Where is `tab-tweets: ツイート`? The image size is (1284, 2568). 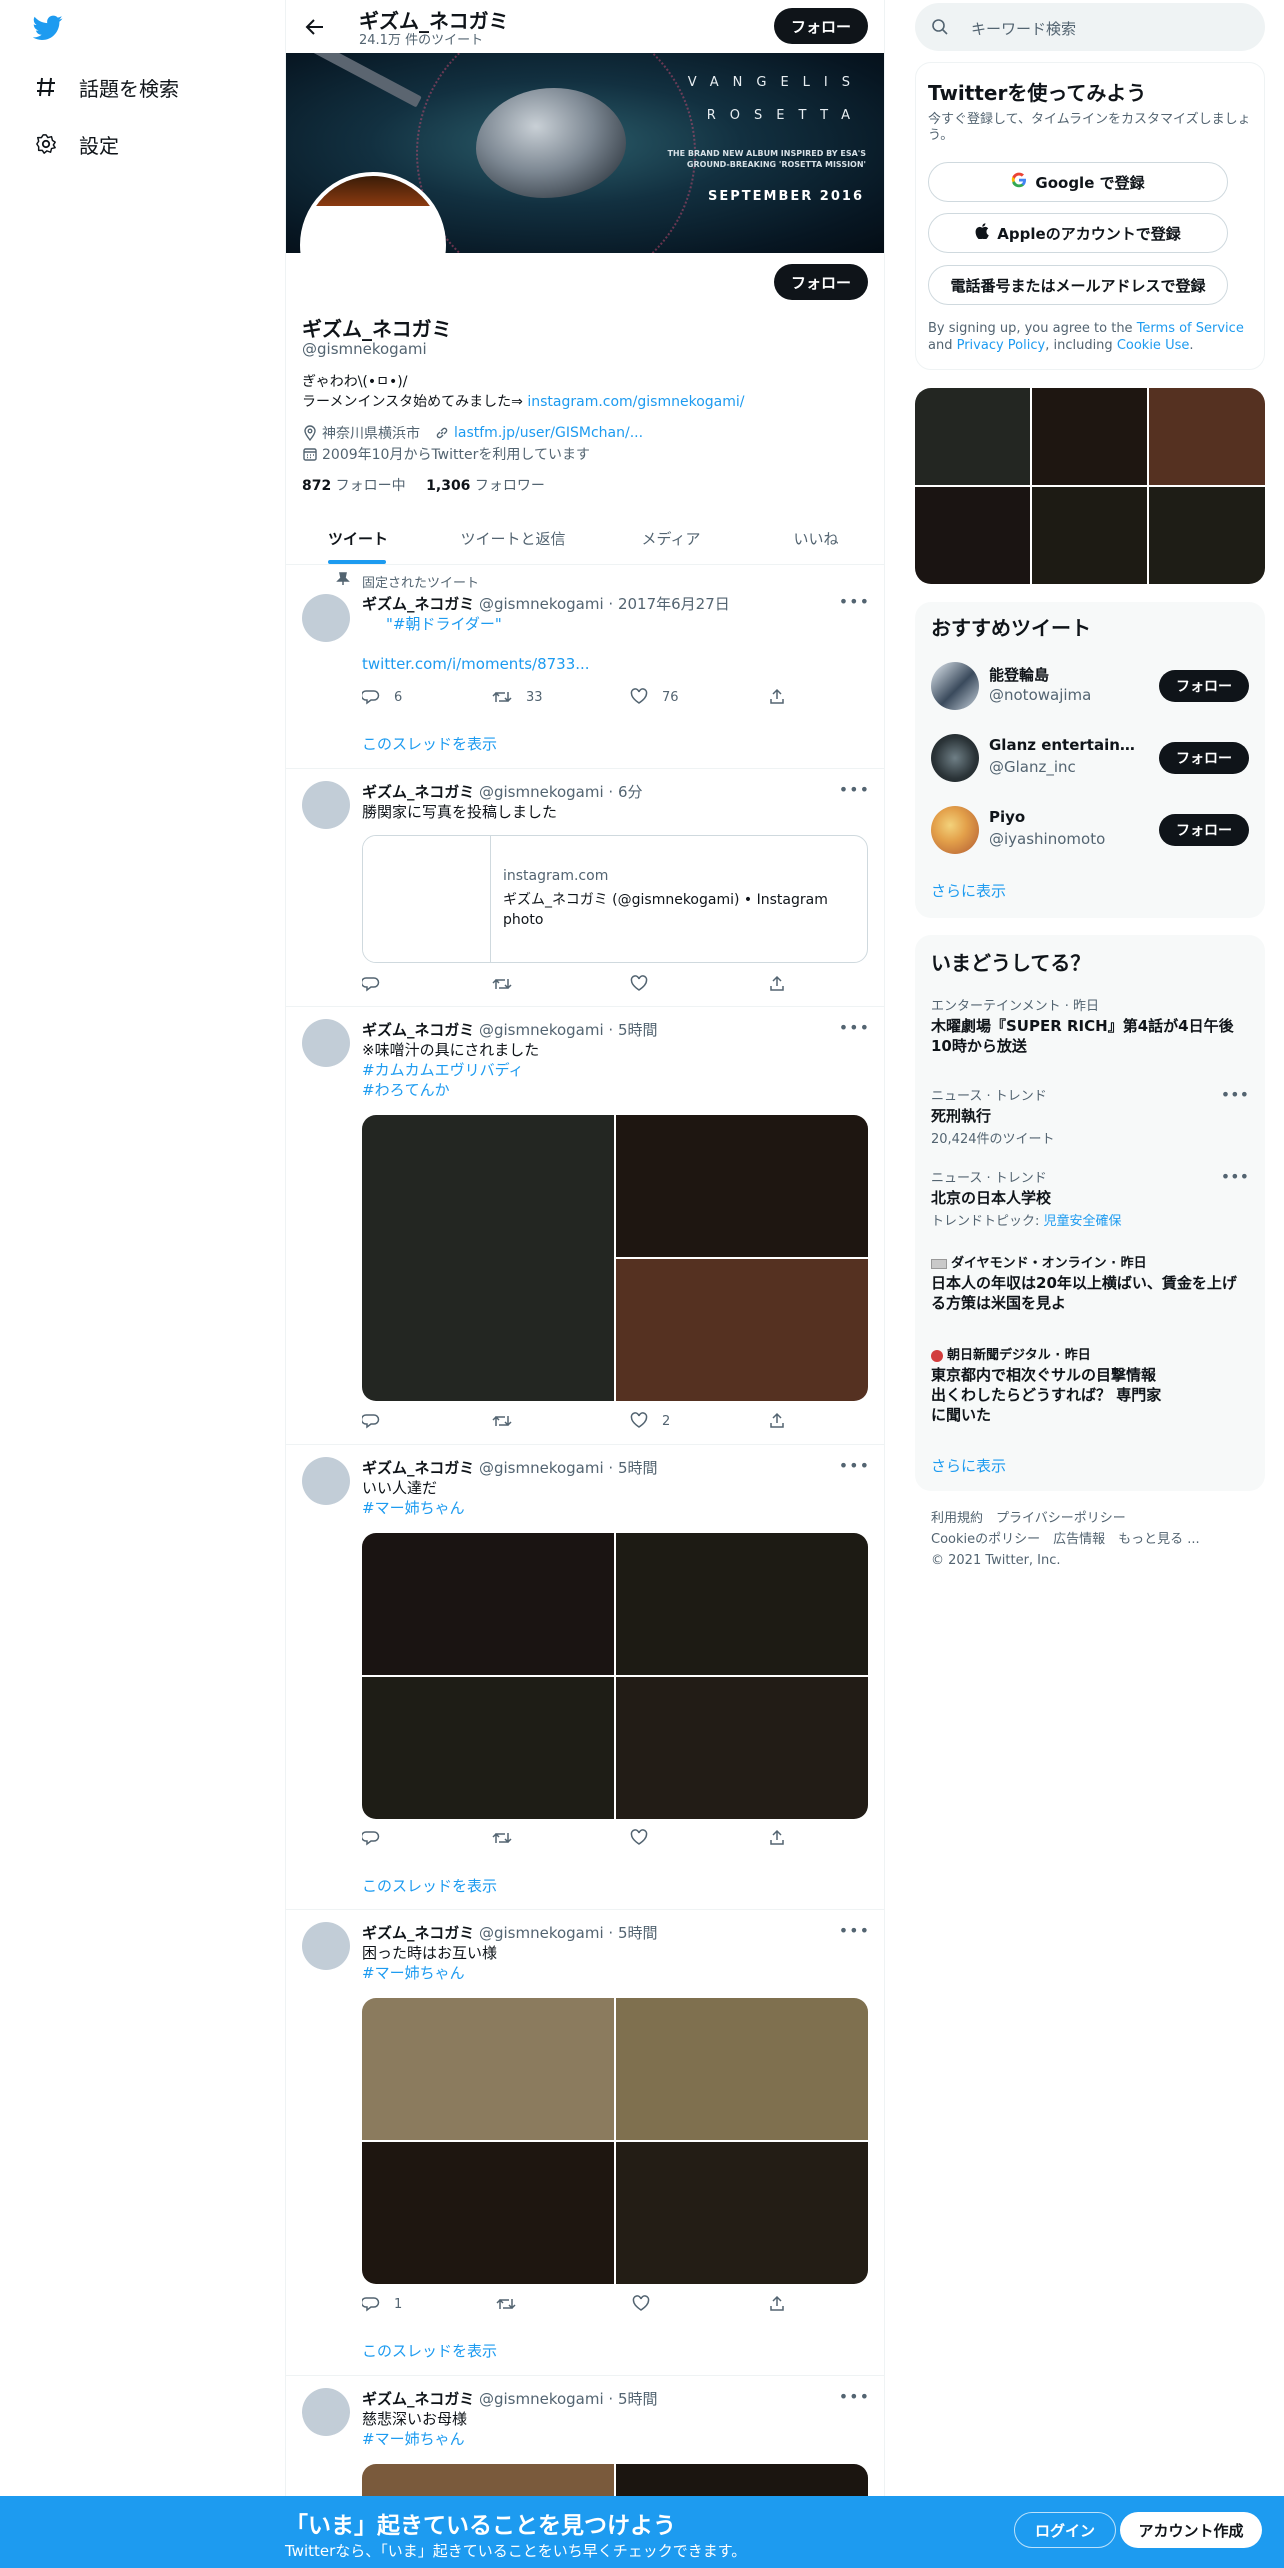 tab-tweets: ツイート is located at coordinates (358, 538).